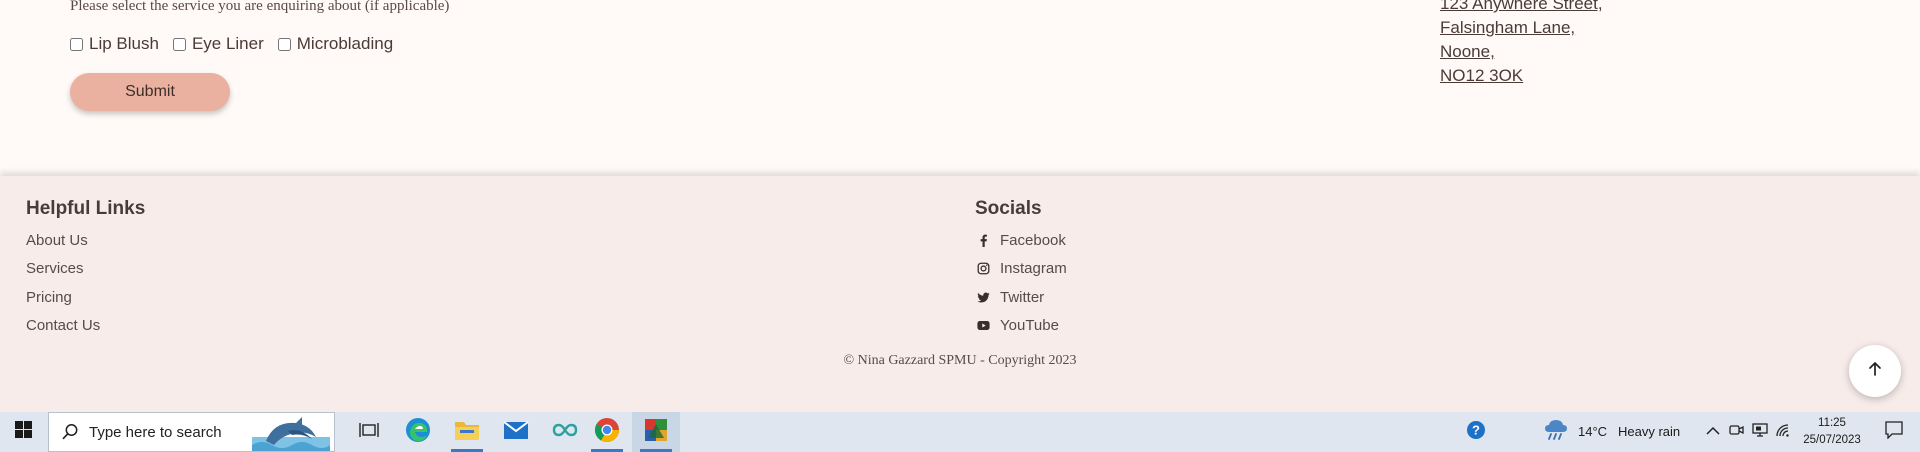 The width and height of the screenshot is (1920, 452). I want to click on helpful-links-list: About Us Services Pricing Contact Us, so click(63, 283).